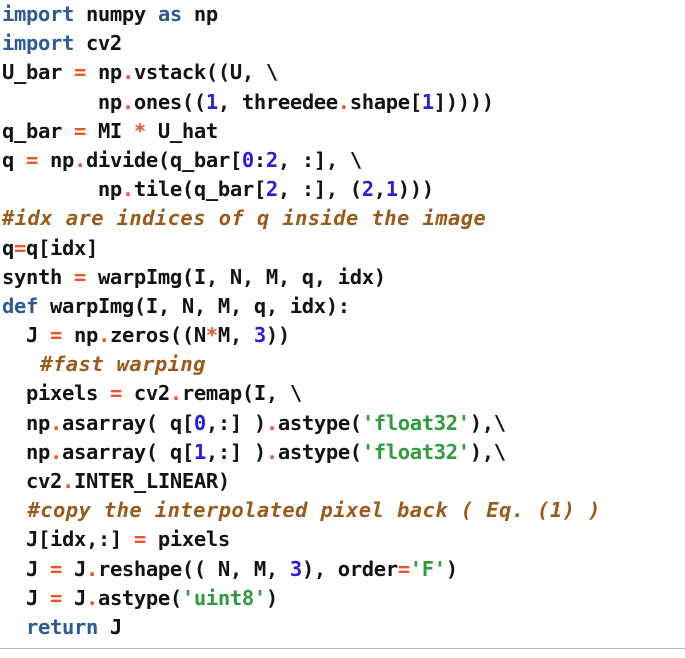 This screenshot has height=658, width=685. What do you see at coordinates (342, 481) in the screenshot?
I see `code-line: cv2.INTER_LINEAR)` at bounding box center [342, 481].